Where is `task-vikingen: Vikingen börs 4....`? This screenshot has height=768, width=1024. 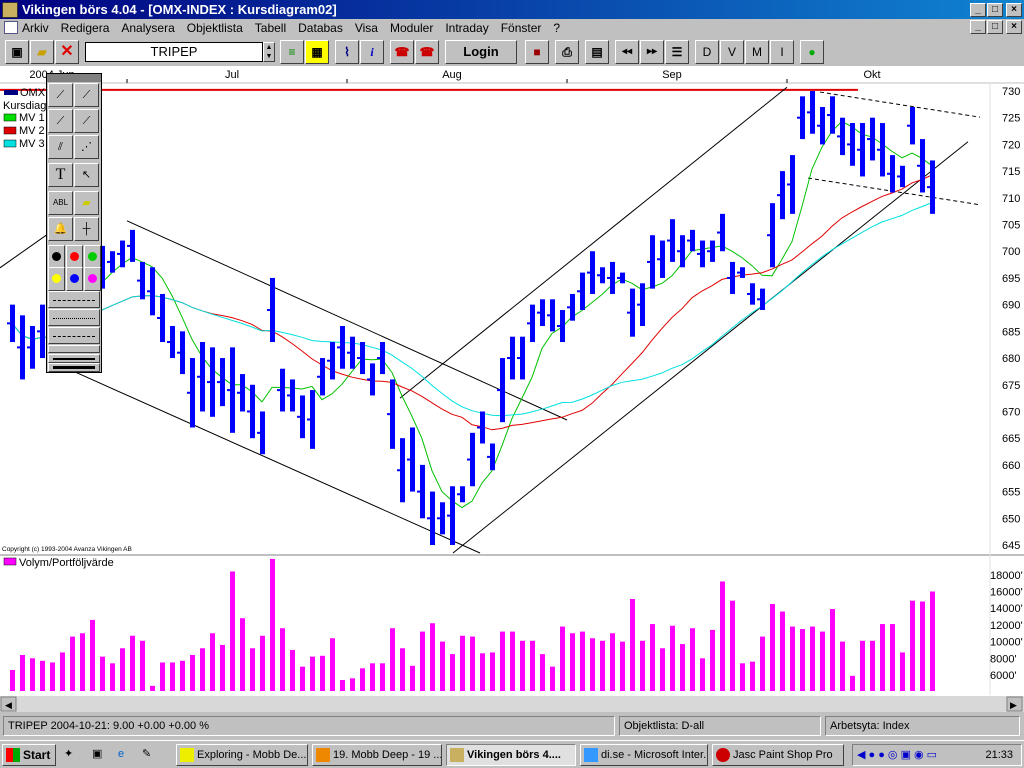
task-vikingen: Vikingen börs 4.... is located at coordinates (511, 755).